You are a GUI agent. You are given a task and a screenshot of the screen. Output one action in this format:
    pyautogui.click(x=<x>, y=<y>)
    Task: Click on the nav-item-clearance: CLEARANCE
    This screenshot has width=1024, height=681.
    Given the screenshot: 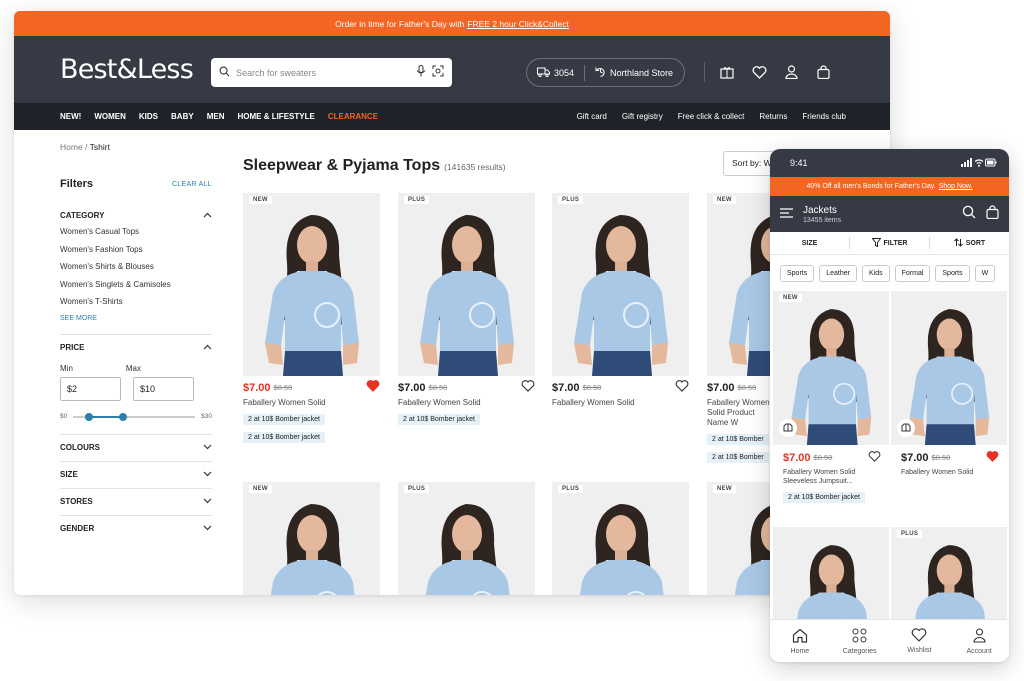 What is the action you would take?
    pyautogui.click(x=353, y=116)
    